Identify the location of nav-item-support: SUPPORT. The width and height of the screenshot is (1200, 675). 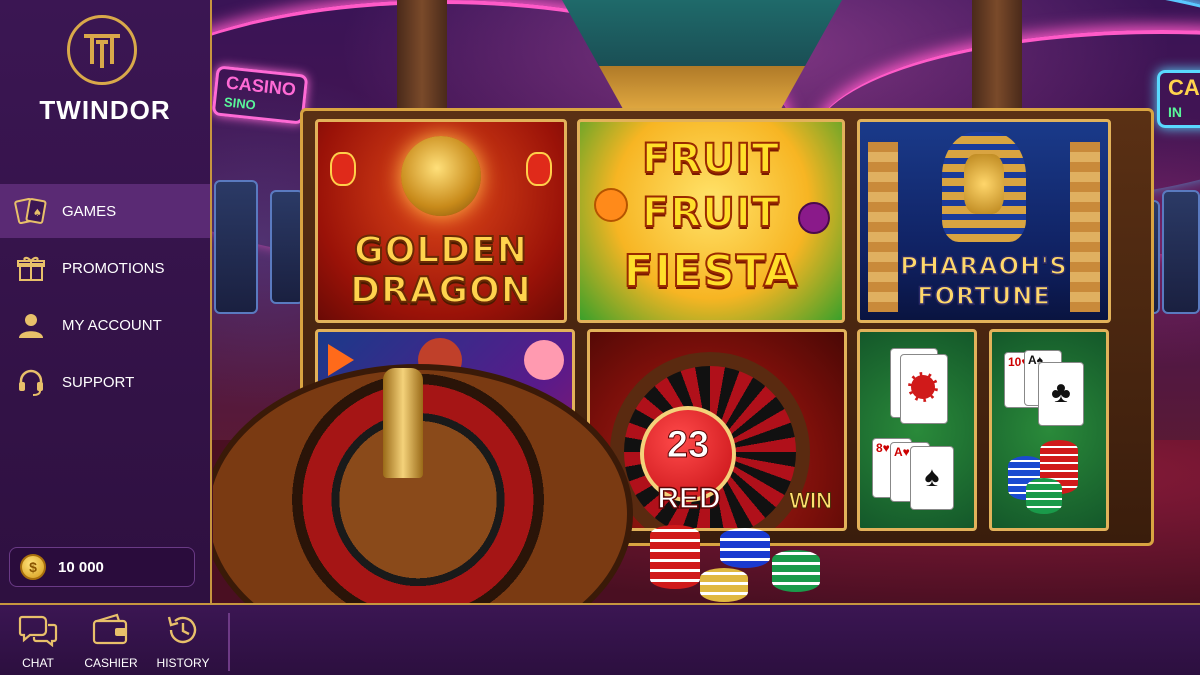
(105, 382).